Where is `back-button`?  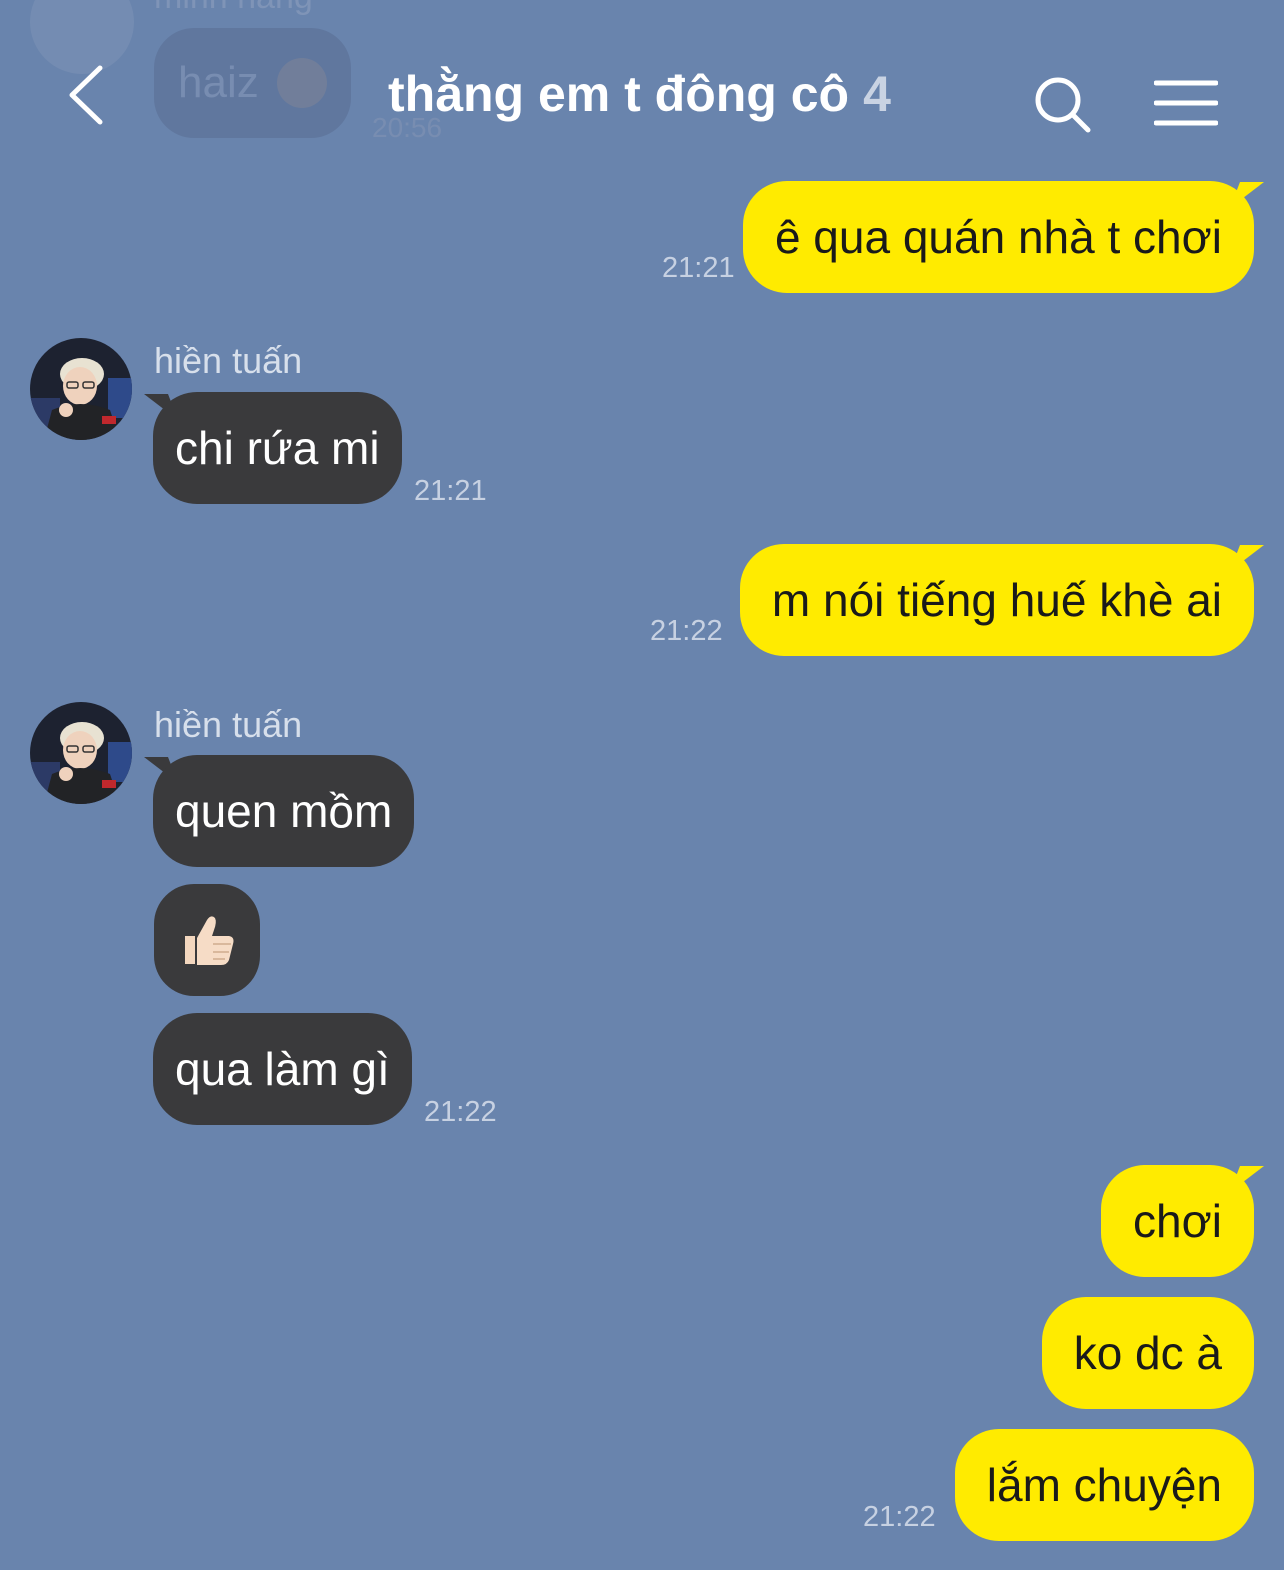
back-button is located at coordinates (90, 95).